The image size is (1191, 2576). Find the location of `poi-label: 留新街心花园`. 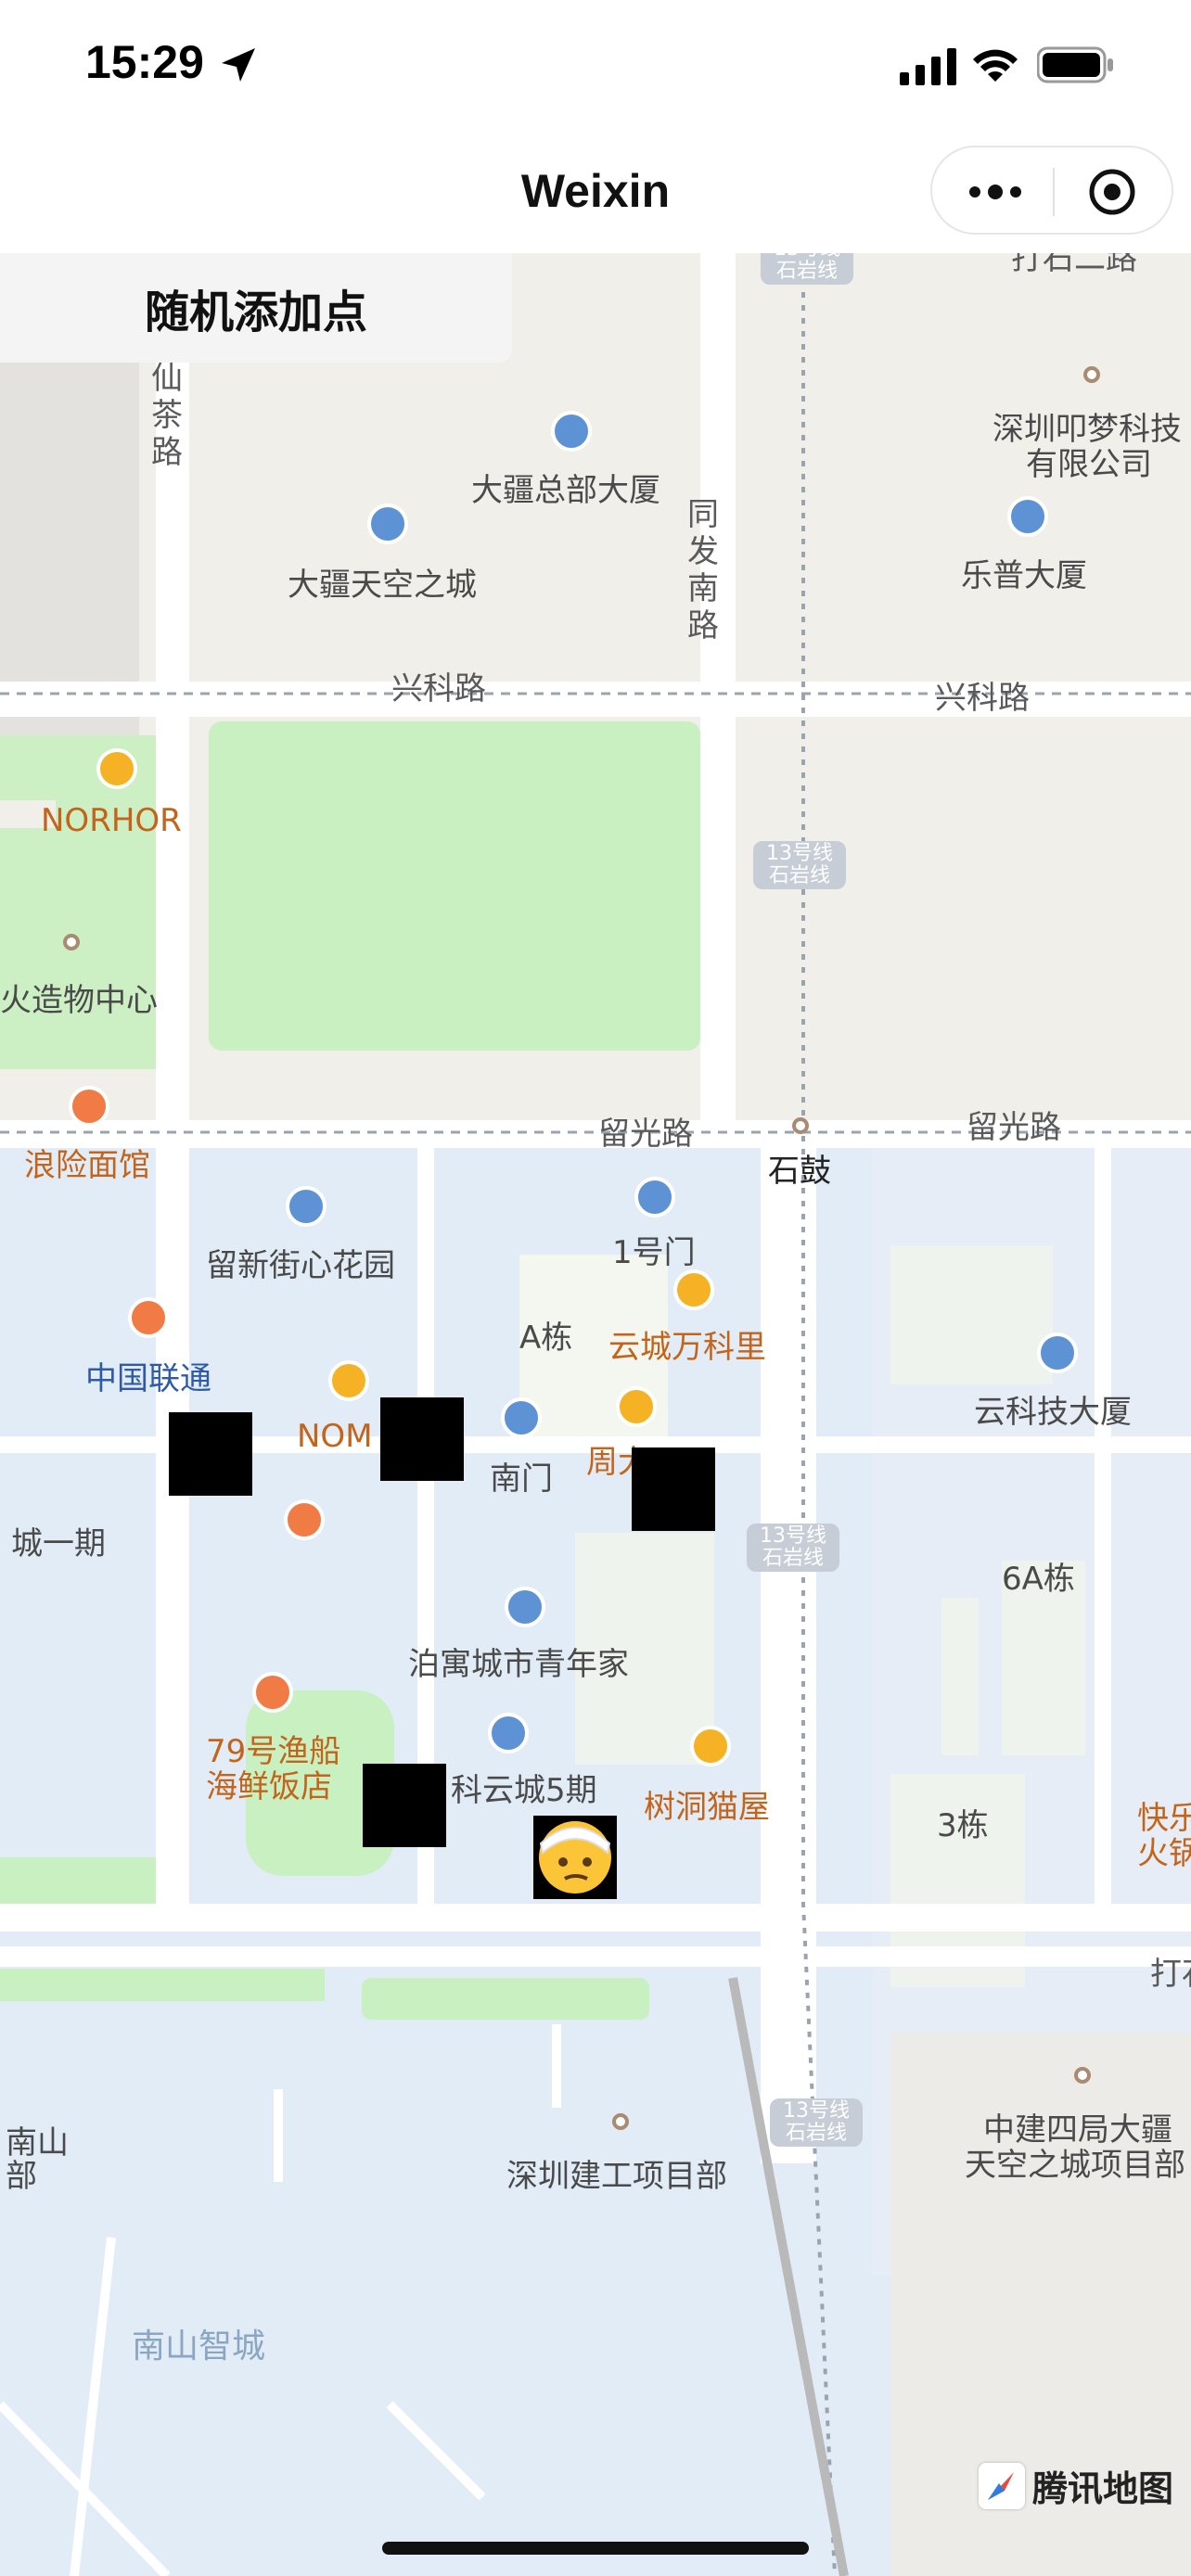

poi-label: 留新街心花园 is located at coordinates (300, 1265).